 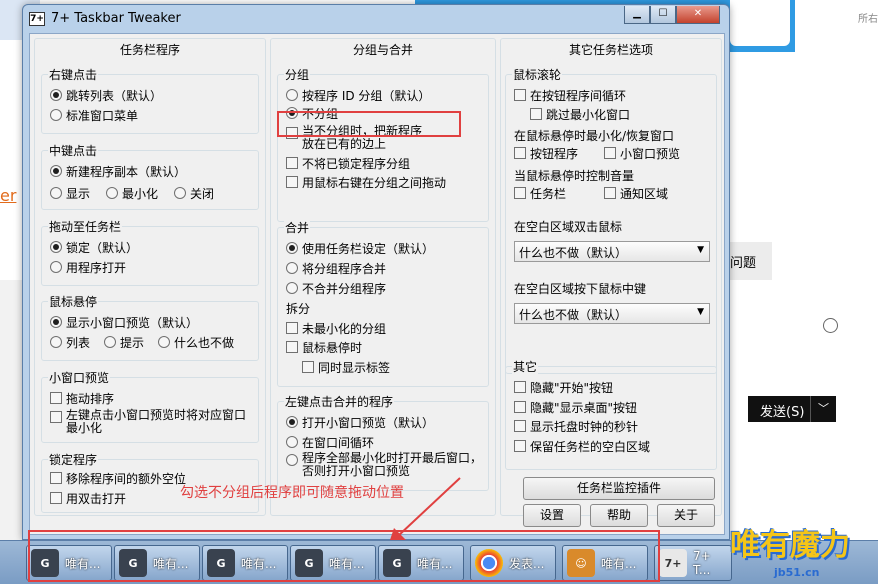 I want to click on check-right-drag: 用鼠标右键在分组之间拖动, so click(x=366, y=182).